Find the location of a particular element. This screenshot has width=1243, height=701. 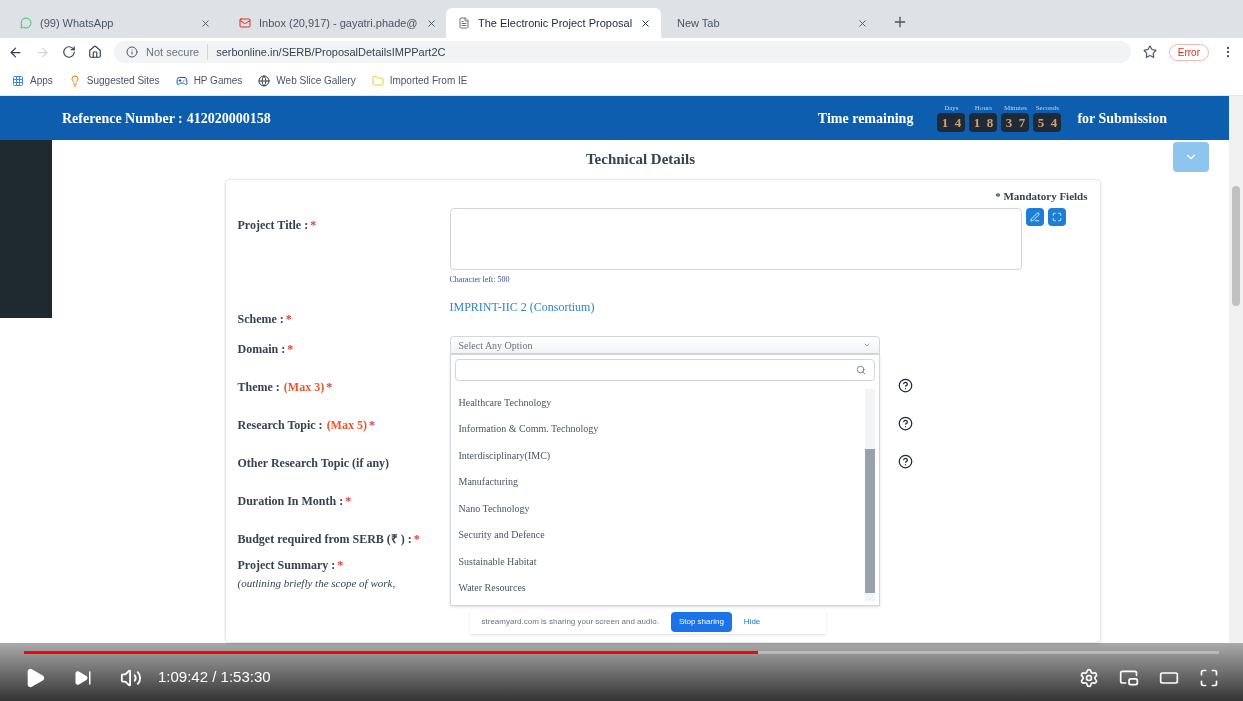

submission-label: for Submission is located at coordinates (1122, 118).